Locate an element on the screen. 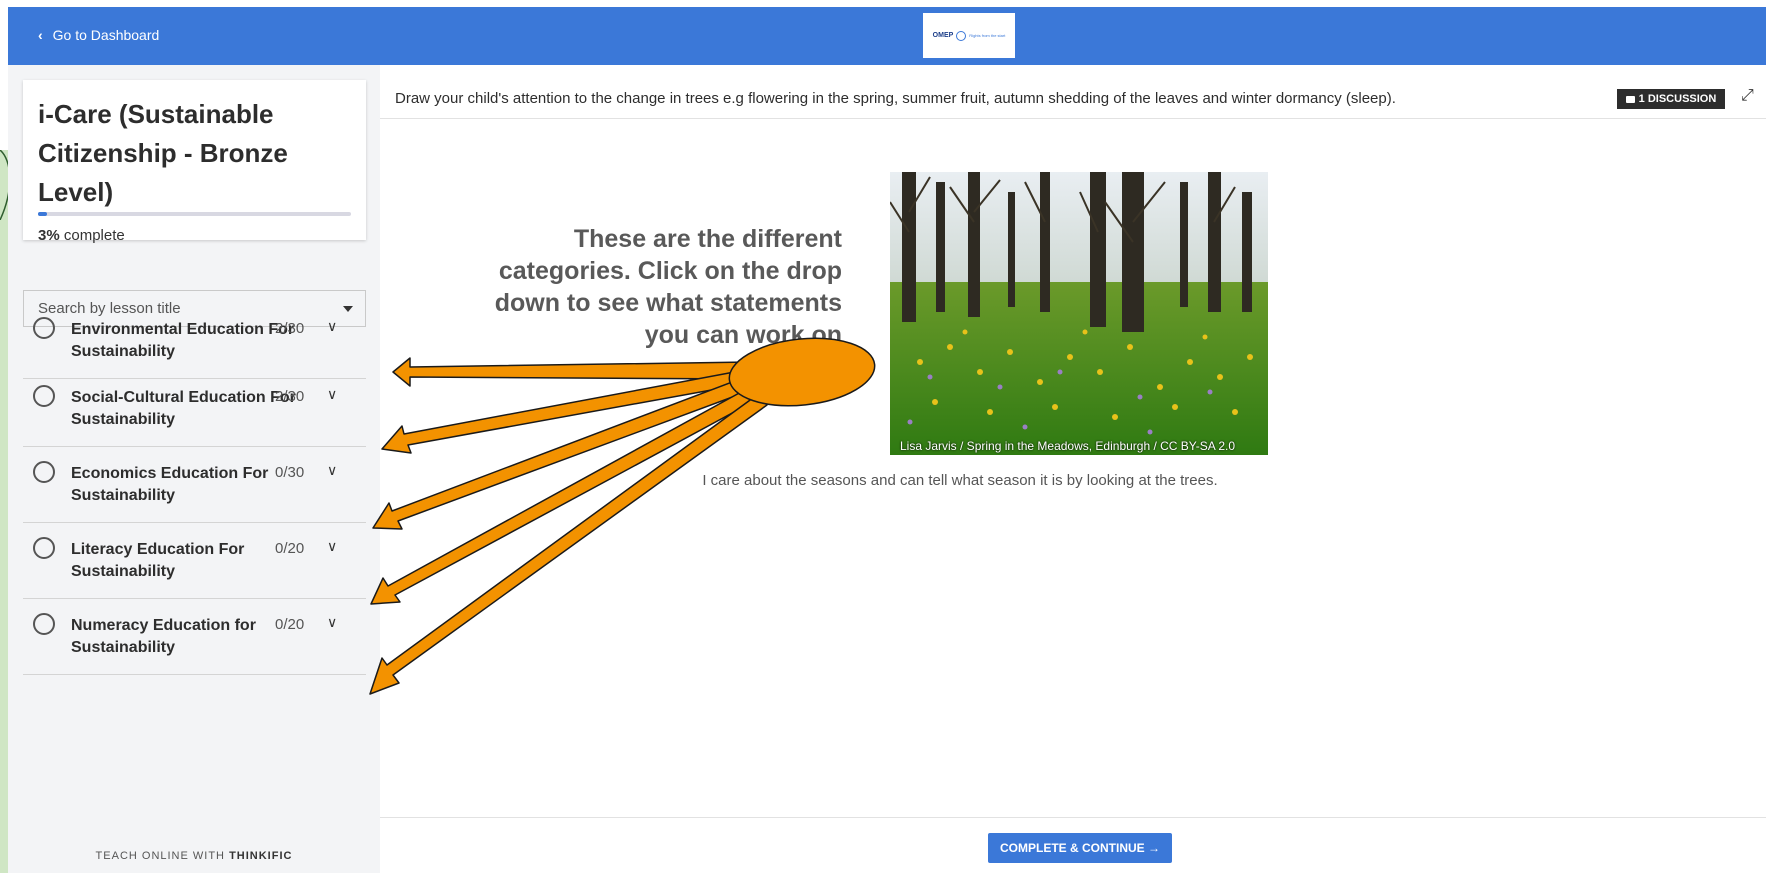  annotation-arrows is located at coordinates (622, 516).